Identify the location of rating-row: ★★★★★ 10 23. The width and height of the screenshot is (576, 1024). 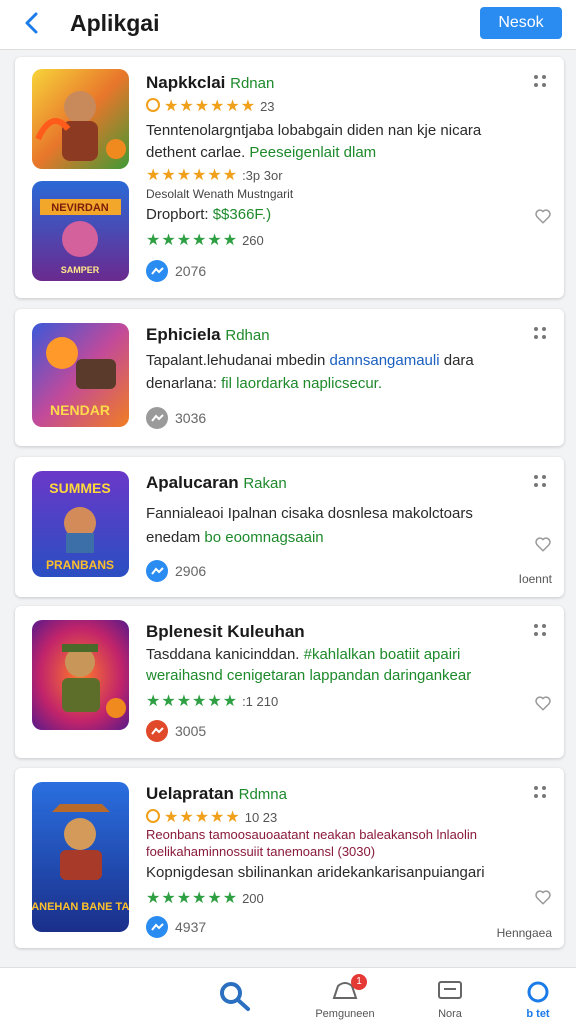
(211, 817).